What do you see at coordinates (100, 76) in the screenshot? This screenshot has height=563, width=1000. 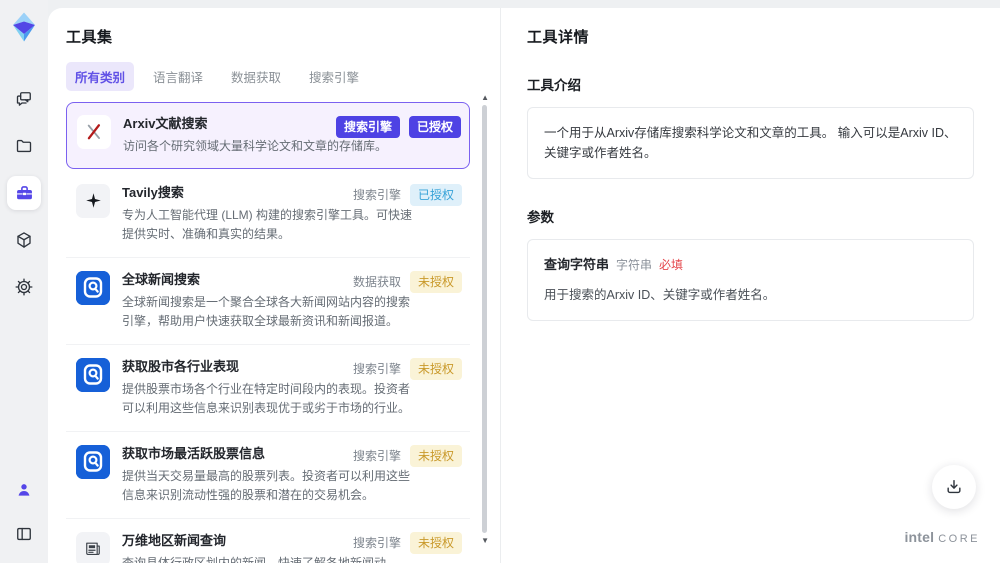 I see `tab-0: 所有类别` at bounding box center [100, 76].